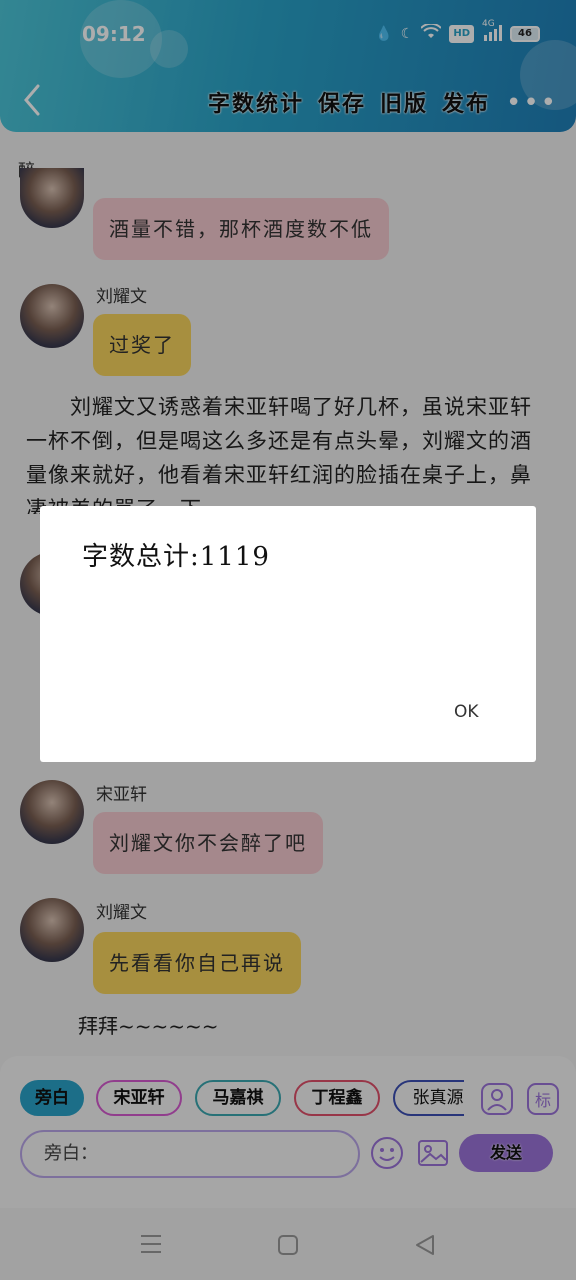  Describe the element at coordinates (466, 712) in the screenshot. I see `ok-button: OK` at that location.